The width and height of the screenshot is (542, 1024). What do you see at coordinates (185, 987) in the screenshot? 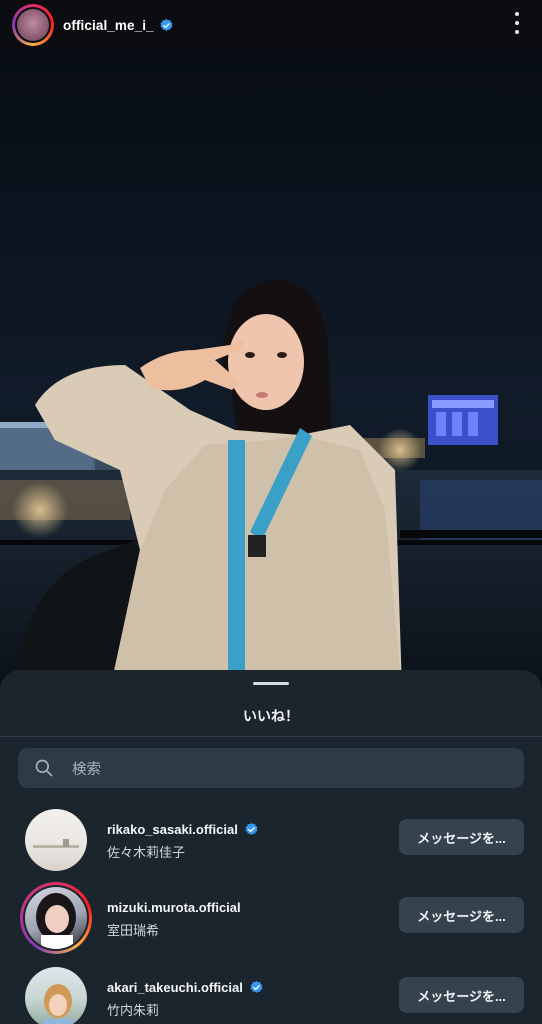
I see `liker-handle: akari_takeuchi.official` at bounding box center [185, 987].